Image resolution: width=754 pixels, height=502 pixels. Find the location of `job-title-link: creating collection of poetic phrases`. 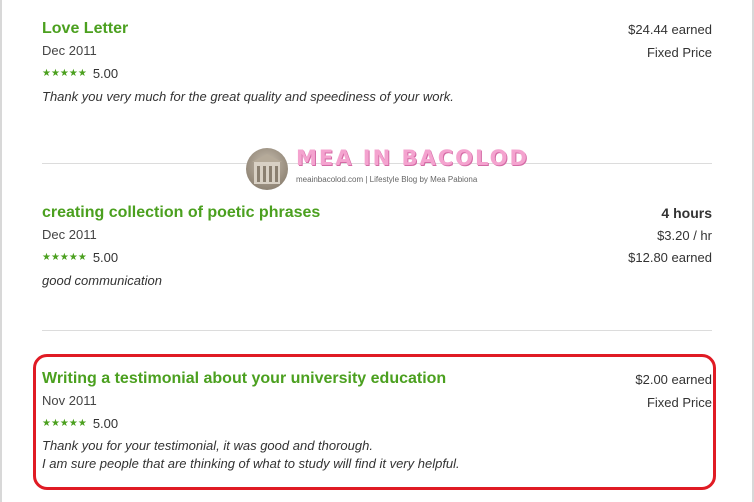

job-title-link: creating collection of poetic phrases is located at coordinates (181, 213).